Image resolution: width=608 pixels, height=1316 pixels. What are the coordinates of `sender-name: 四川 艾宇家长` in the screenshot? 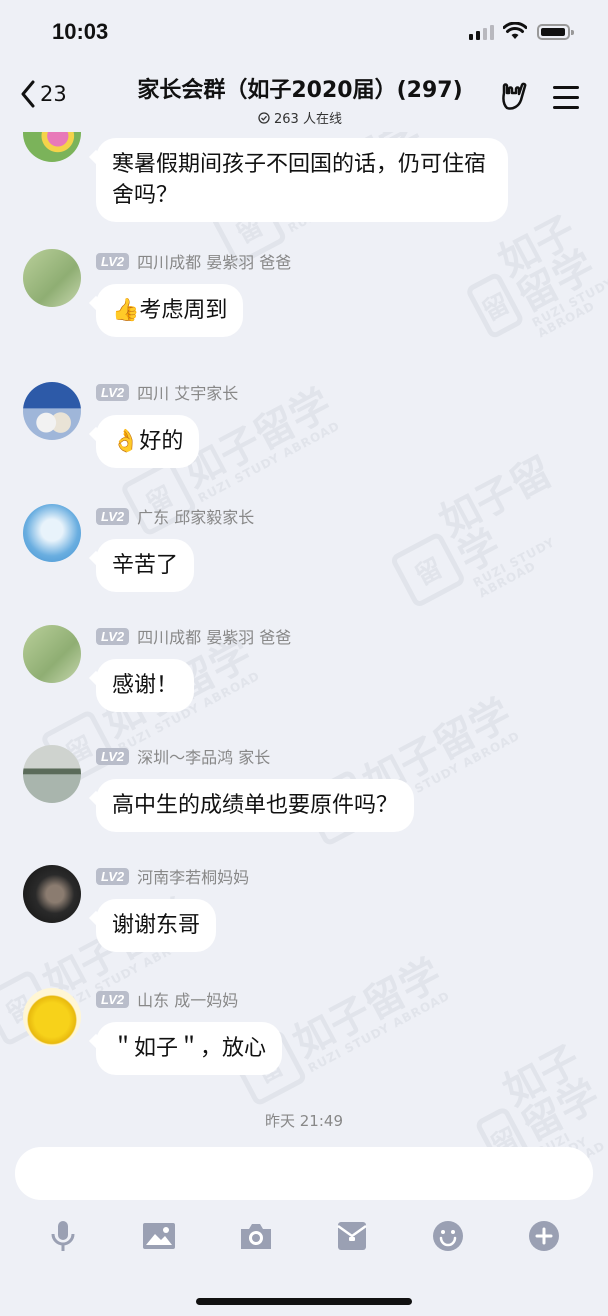 It's located at (188, 393).